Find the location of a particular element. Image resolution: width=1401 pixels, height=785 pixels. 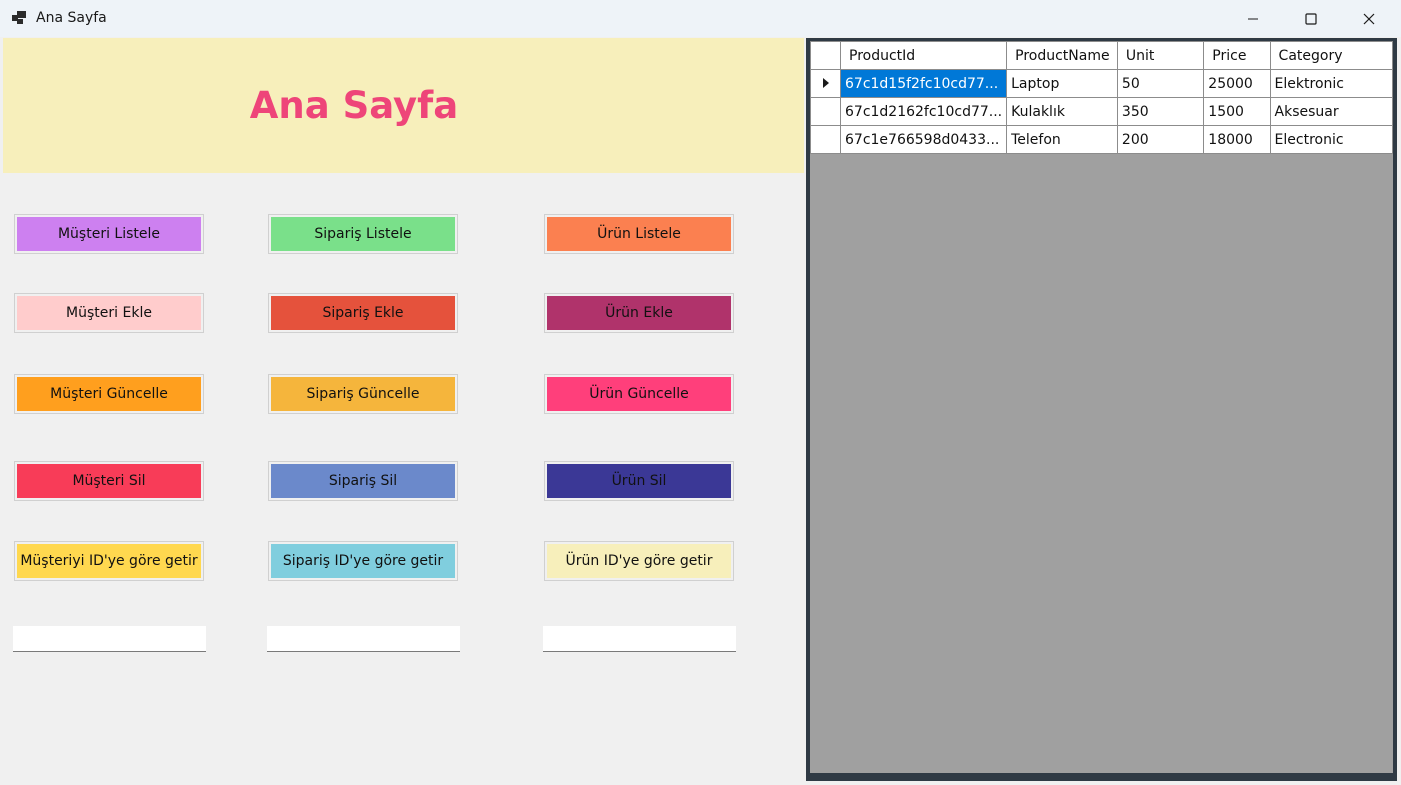

minimize-icon is located at coordinates (1253, 18).